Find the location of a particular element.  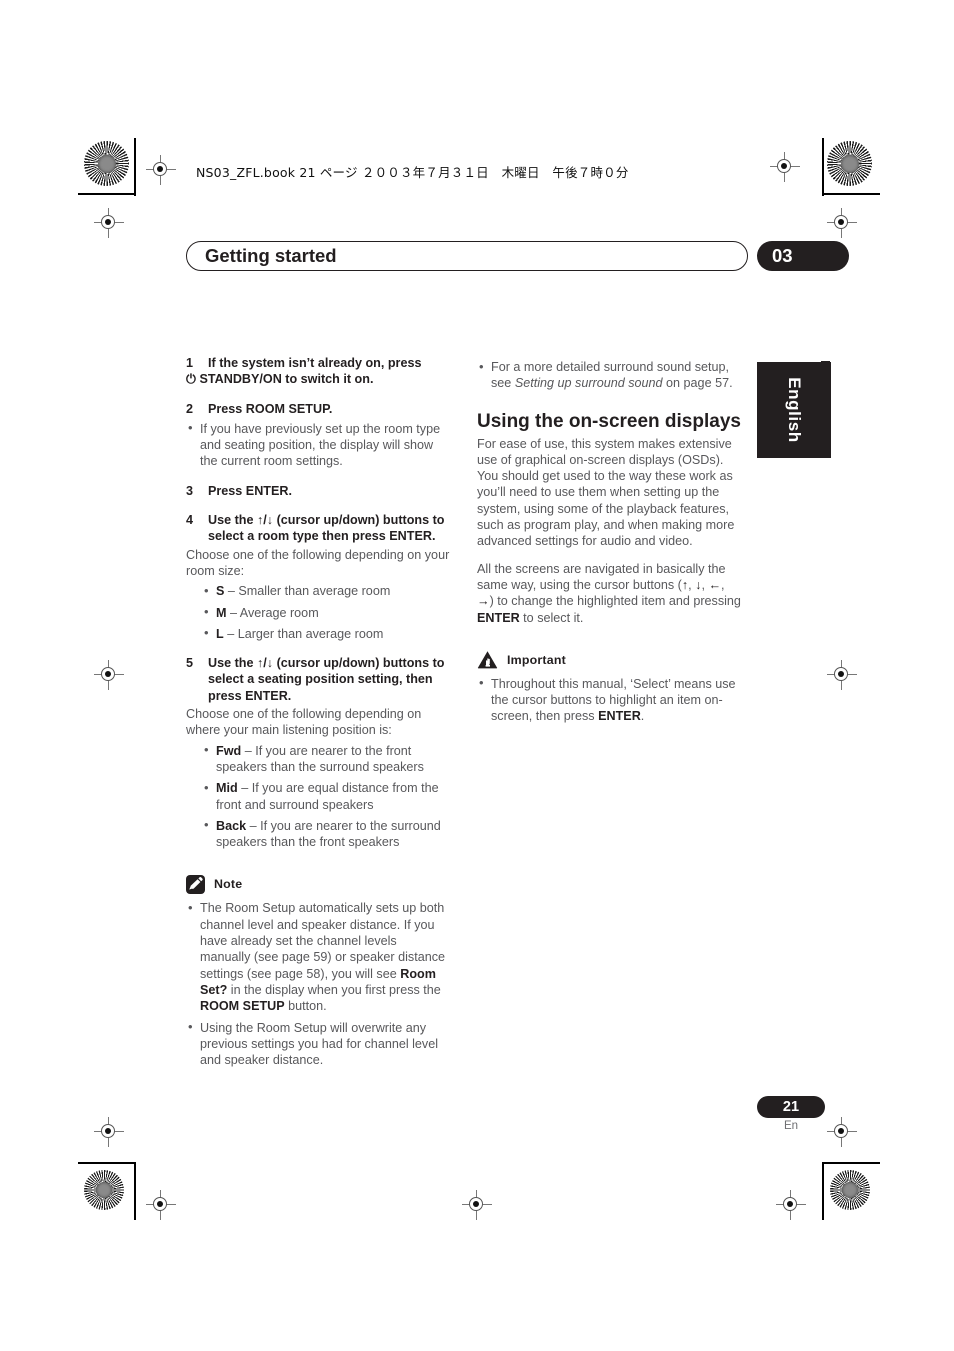

step-2-text: Press ROOM SETUP. is located at coordinates (270, 408).